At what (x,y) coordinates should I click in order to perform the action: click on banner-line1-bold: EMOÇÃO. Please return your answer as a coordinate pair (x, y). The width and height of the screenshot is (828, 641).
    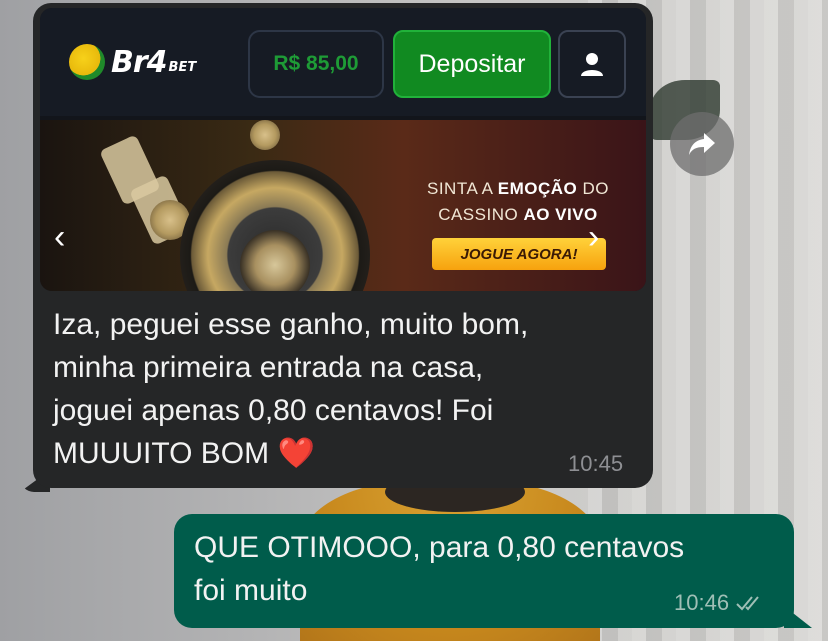
    Looking at the image, I should click on (537, 188).